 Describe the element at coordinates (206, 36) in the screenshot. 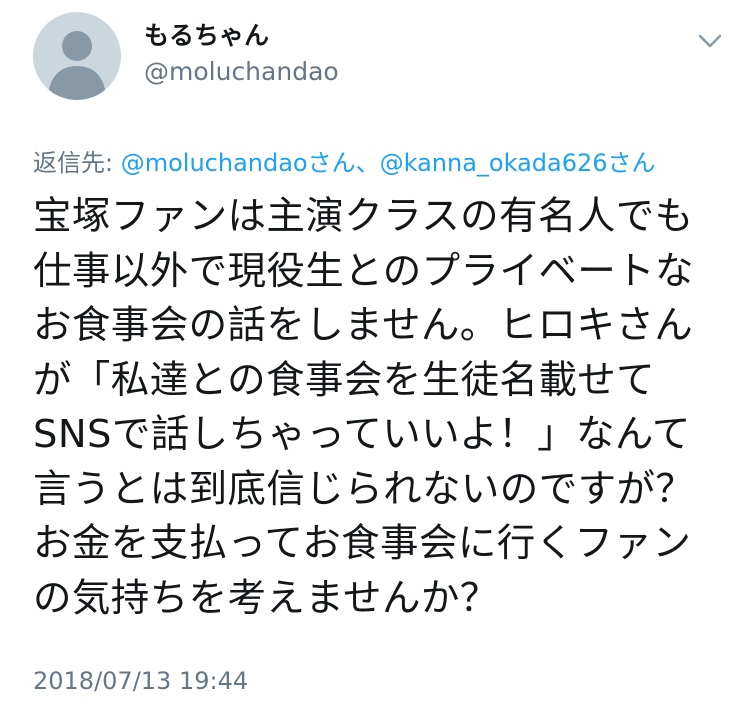

I see `display-name: もるちゃん` at that location.